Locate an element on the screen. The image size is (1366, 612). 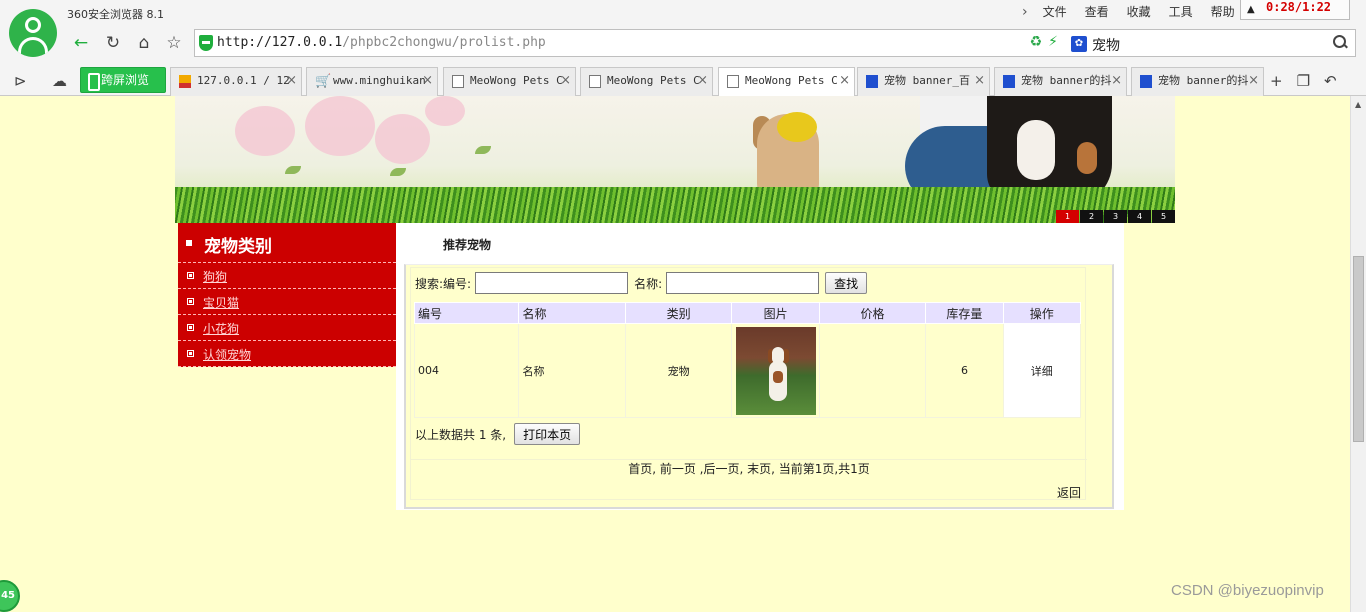
slide-dot-3: 3 is located at coordinates (1115, 216).